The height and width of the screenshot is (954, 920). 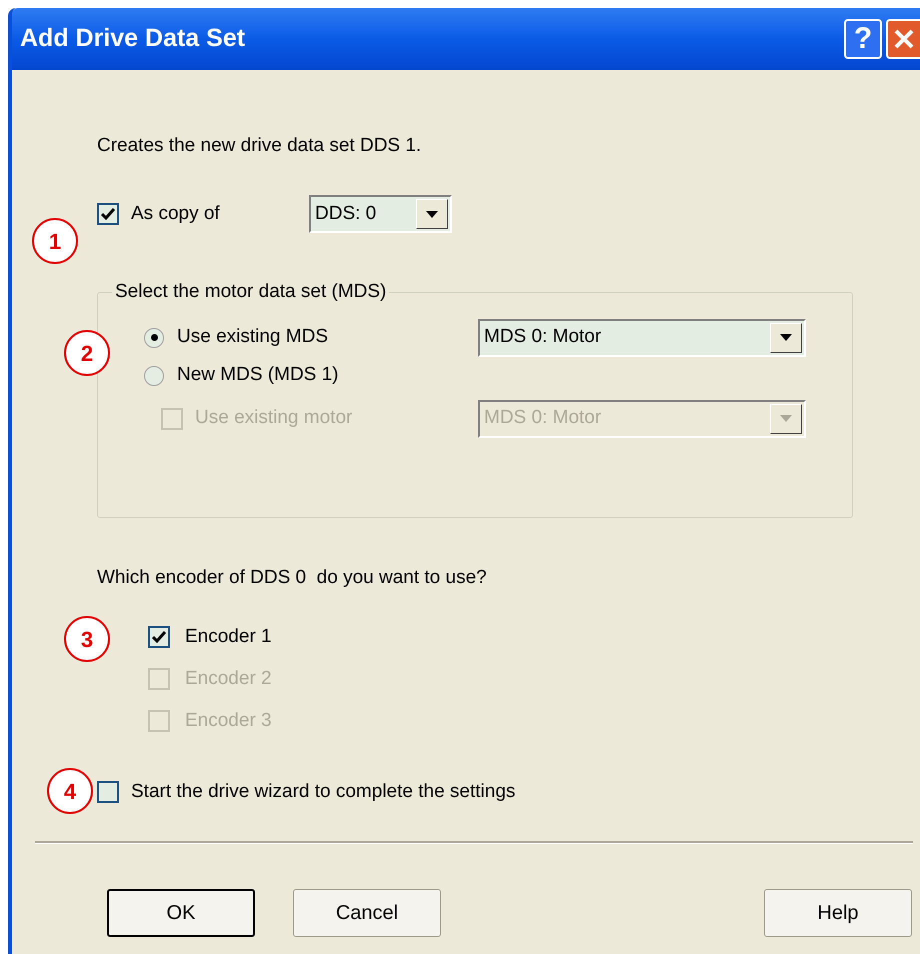 What do you see at coordinates (87, 353) in the screenshot?
I see `callout-number: 2` at bounding box center [87, 353].